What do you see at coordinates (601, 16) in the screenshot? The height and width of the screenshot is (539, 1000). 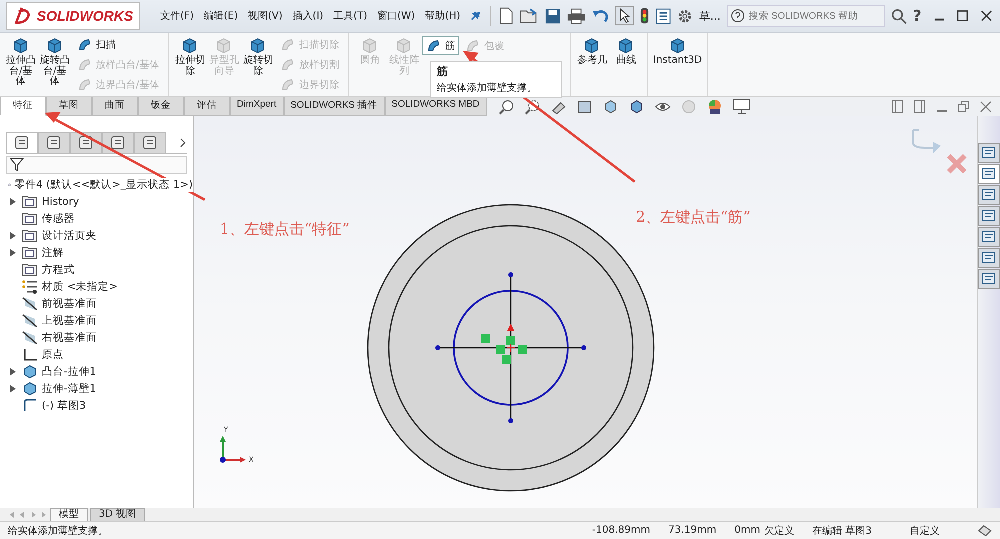 I see `undo-icon` at bounding box center [601, 16].